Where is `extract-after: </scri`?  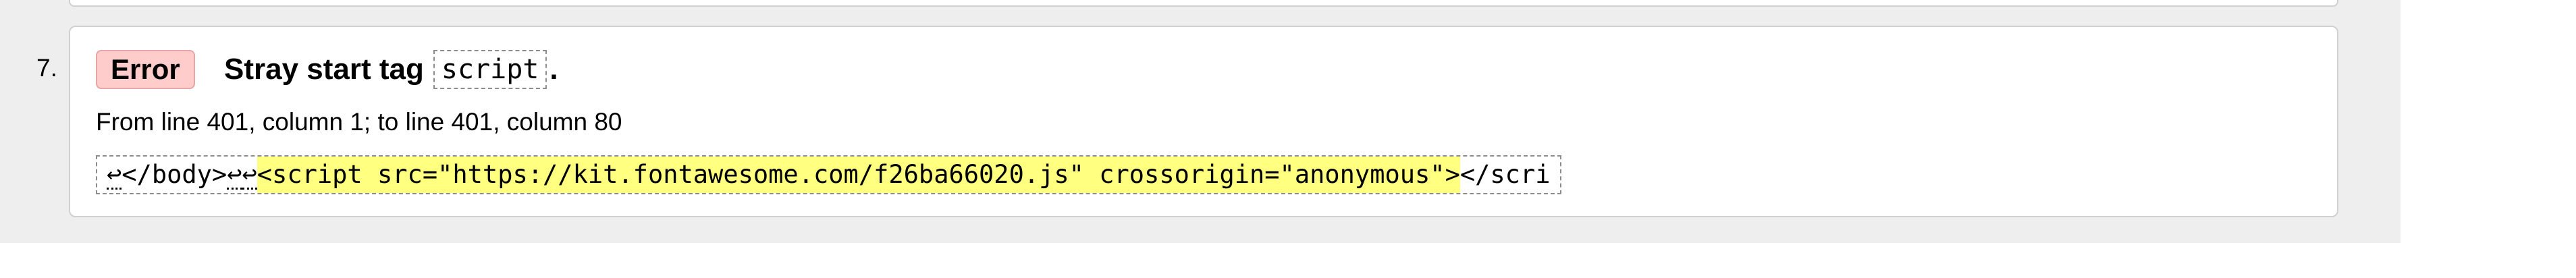 extract-after: </scri is located at coordinates (1505, 174).